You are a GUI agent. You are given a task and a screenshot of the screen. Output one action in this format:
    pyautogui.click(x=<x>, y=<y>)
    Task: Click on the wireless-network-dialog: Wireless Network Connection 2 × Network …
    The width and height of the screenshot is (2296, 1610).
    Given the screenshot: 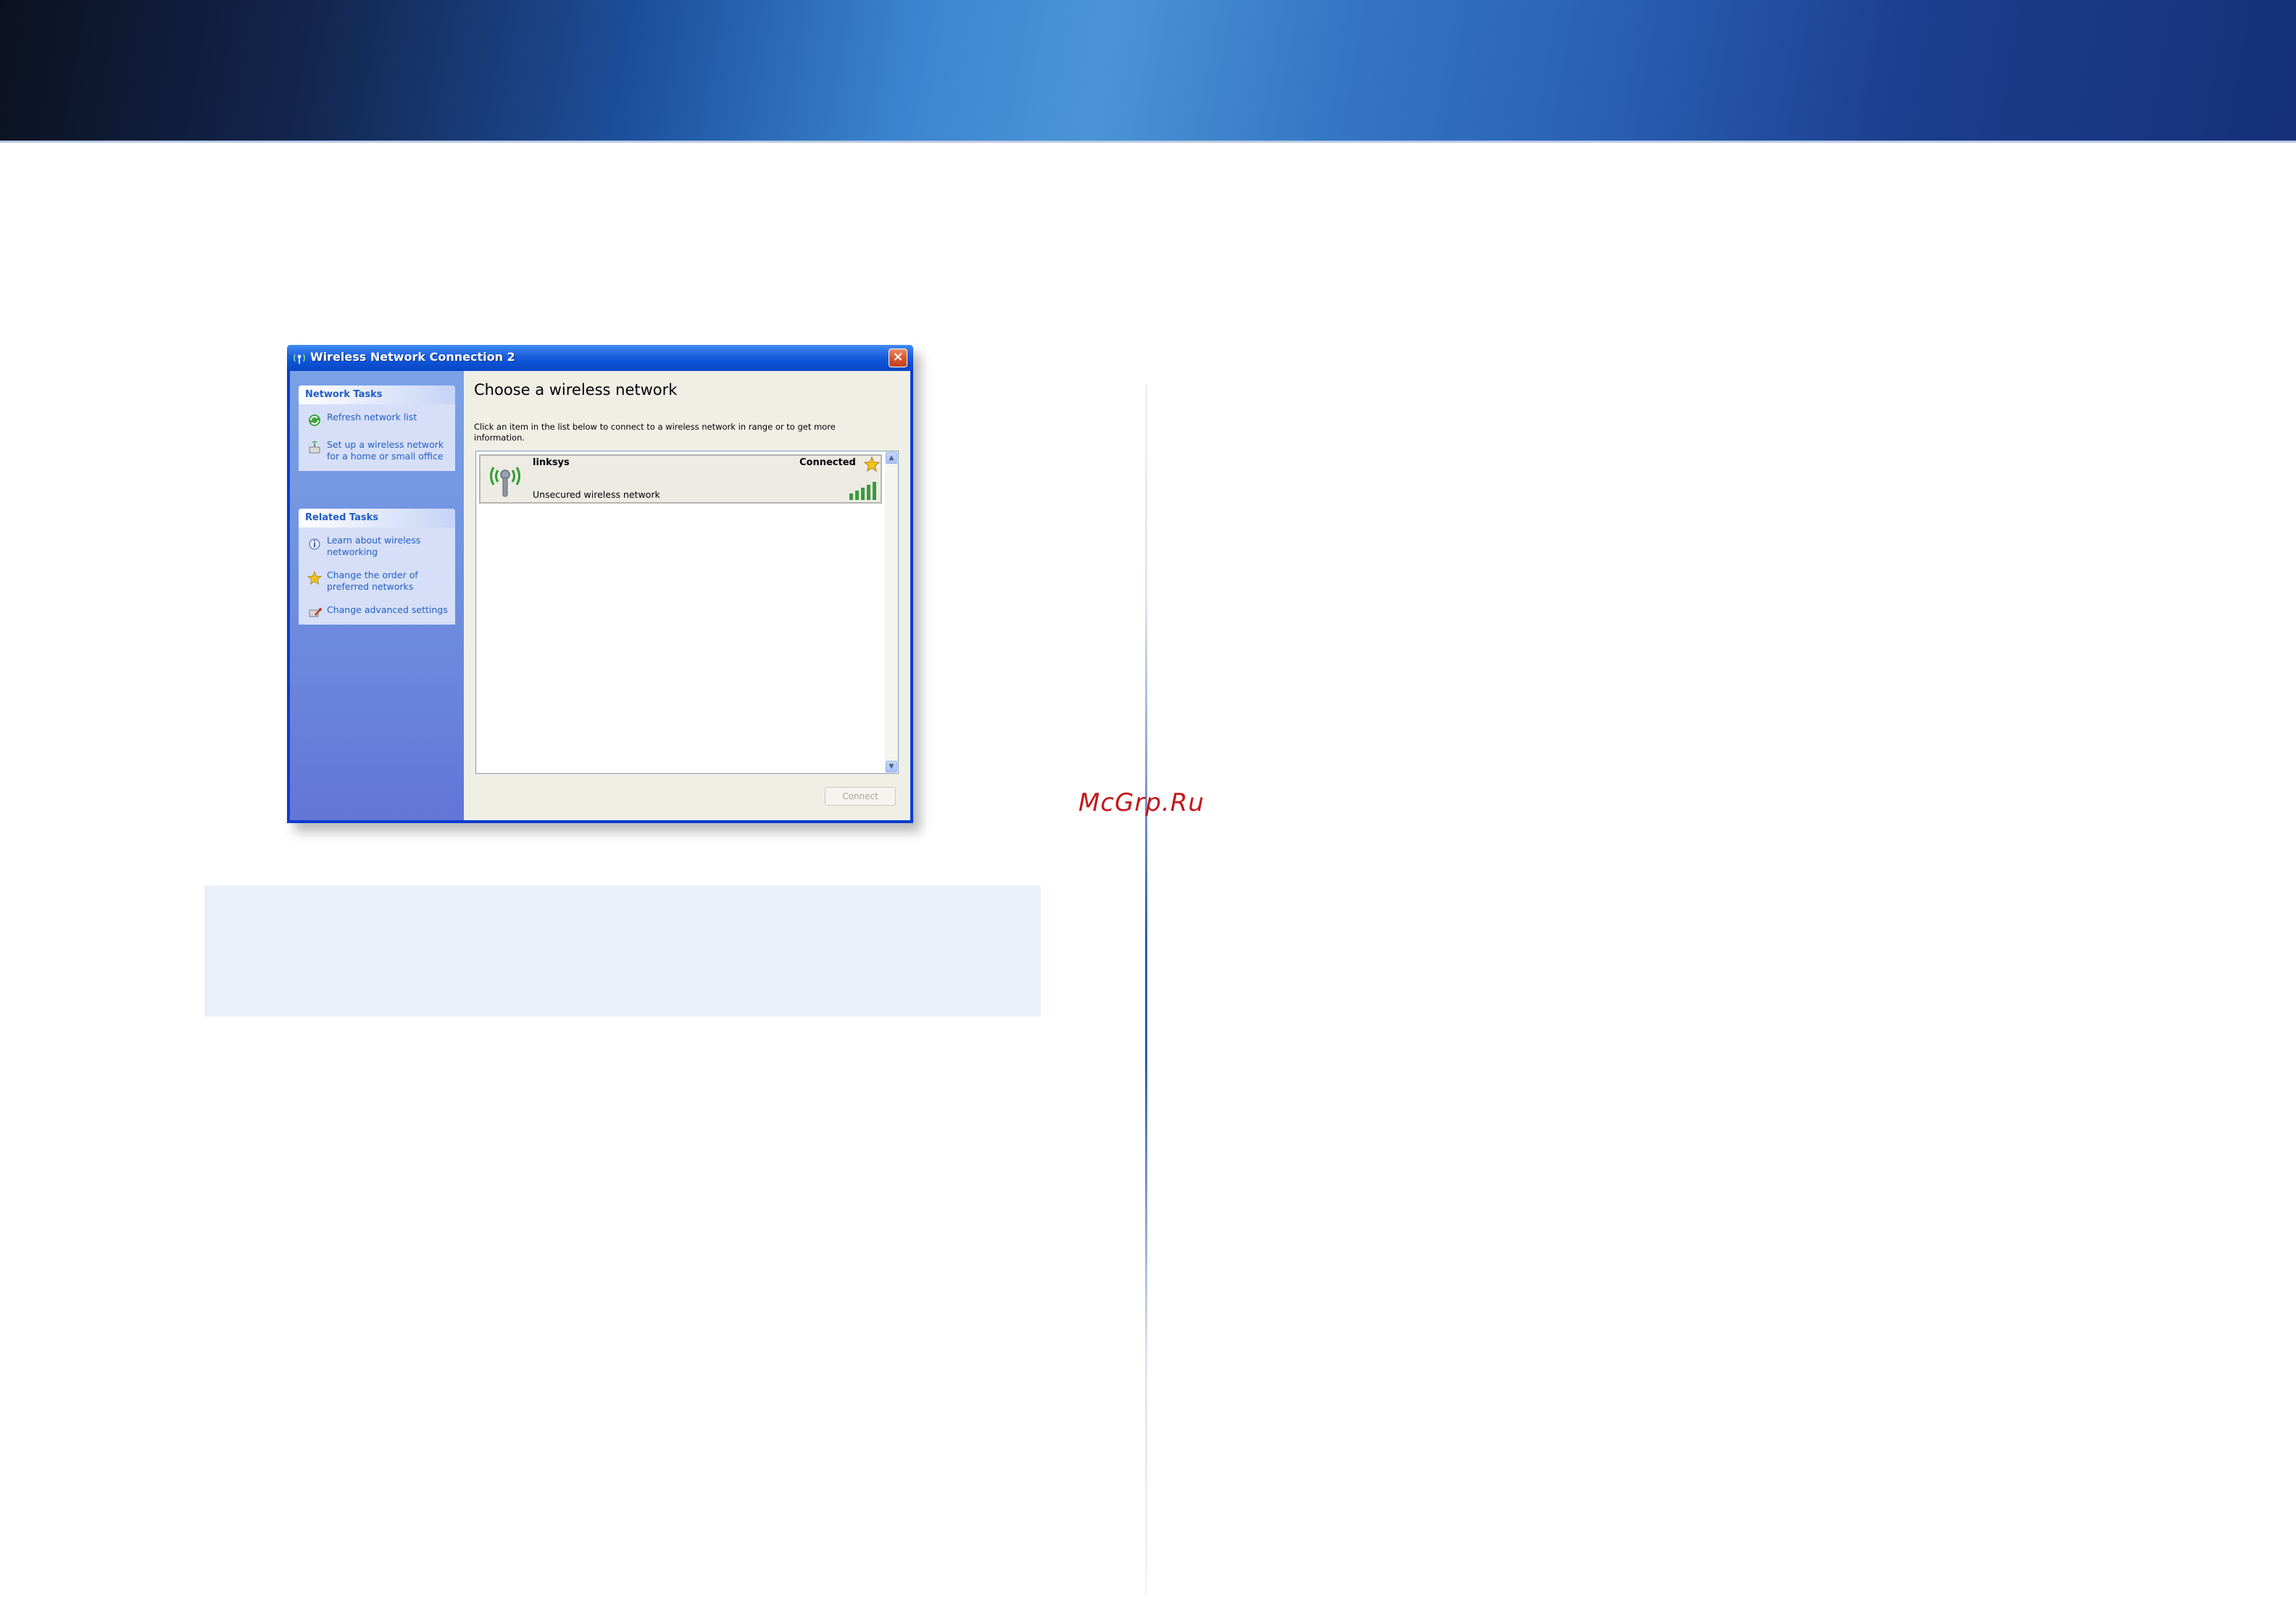 What is the action you would take?
    pyautogui.click(x=600, y=584)
    